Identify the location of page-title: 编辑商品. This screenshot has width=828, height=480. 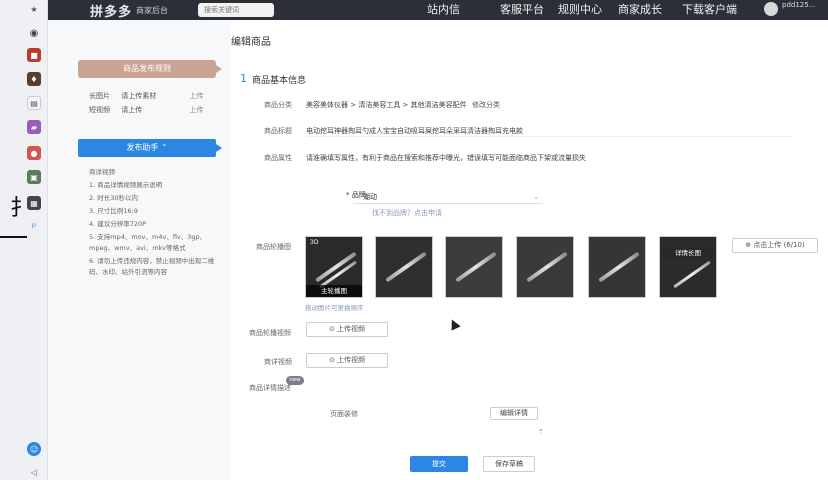
(251, 42).